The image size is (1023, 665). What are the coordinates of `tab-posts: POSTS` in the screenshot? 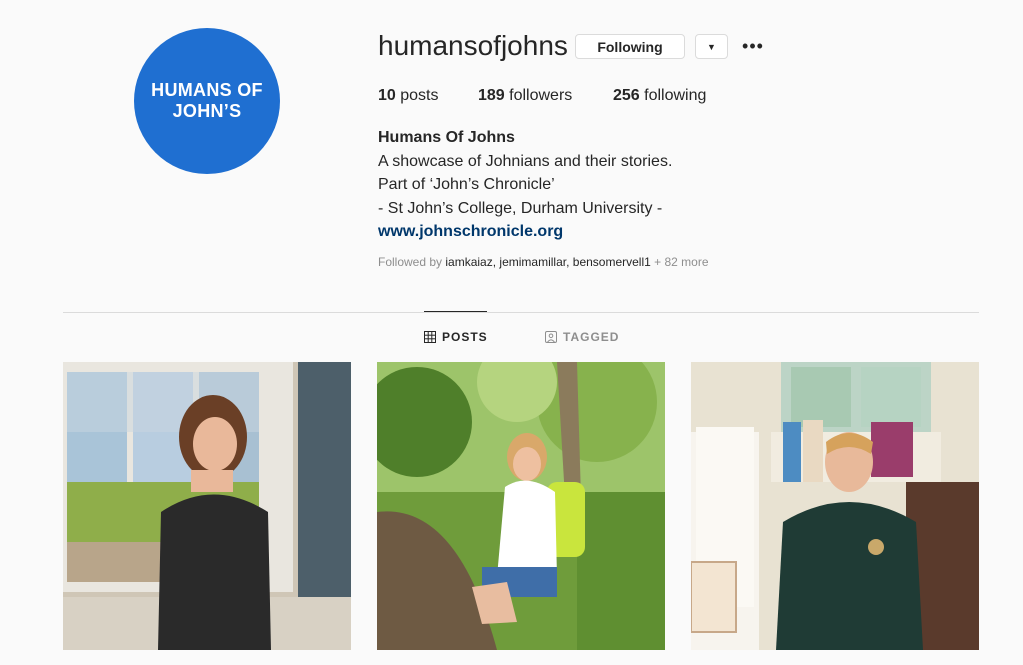 It's located at (456, 337).